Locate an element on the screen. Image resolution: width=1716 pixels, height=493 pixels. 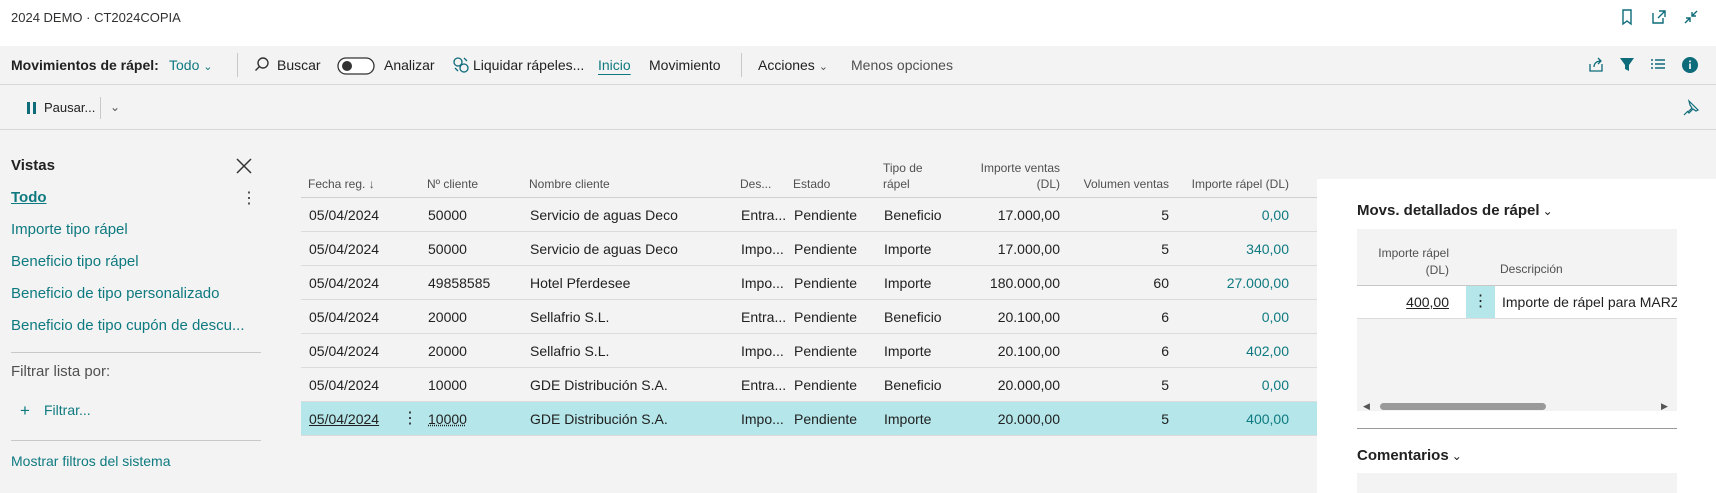
share-icon is located at coordinates (1596, 65).